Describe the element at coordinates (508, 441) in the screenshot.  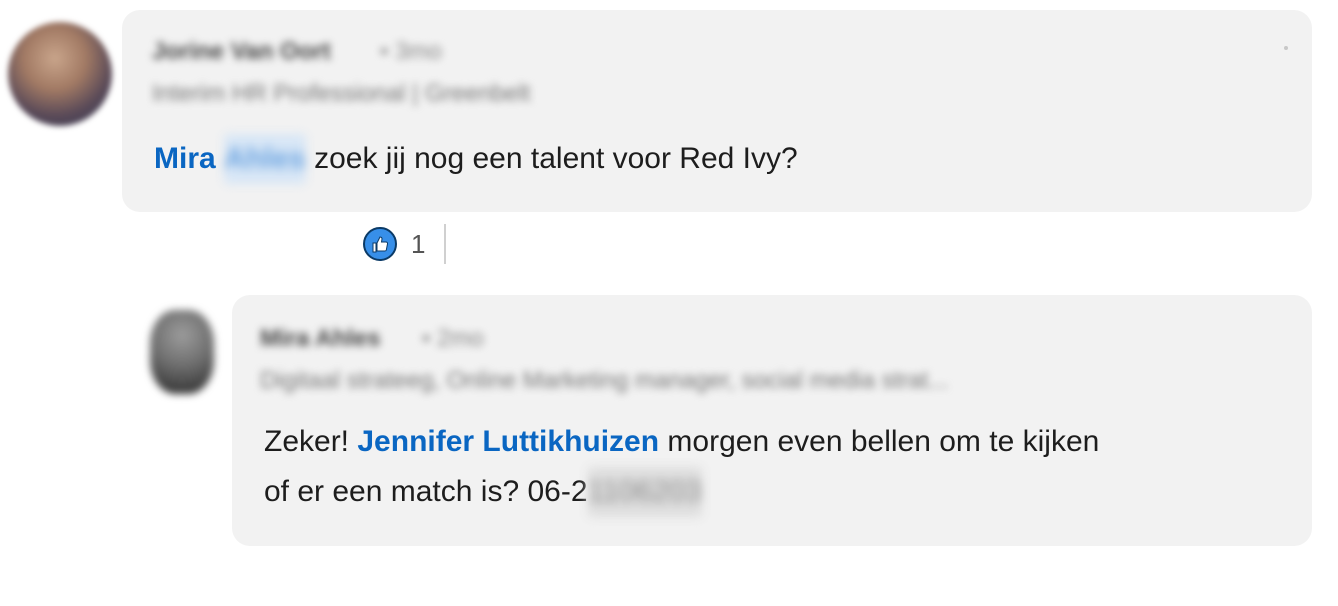
I see `mention-link: Jennifer Luttikhuizen` at that location.